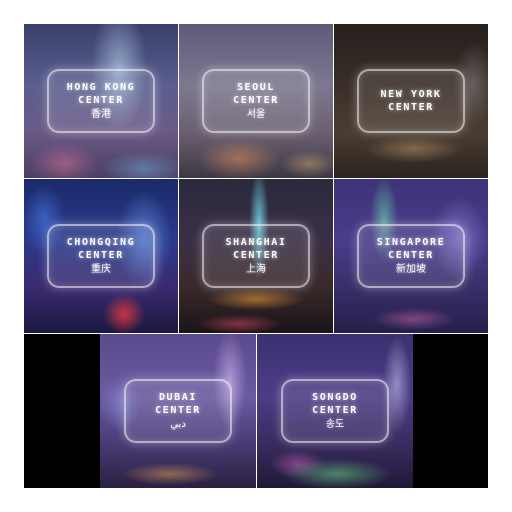  Describe the element at coordinates (256, 242) in the screenshot. I see `tile-title: SHANGHAI` at that location.